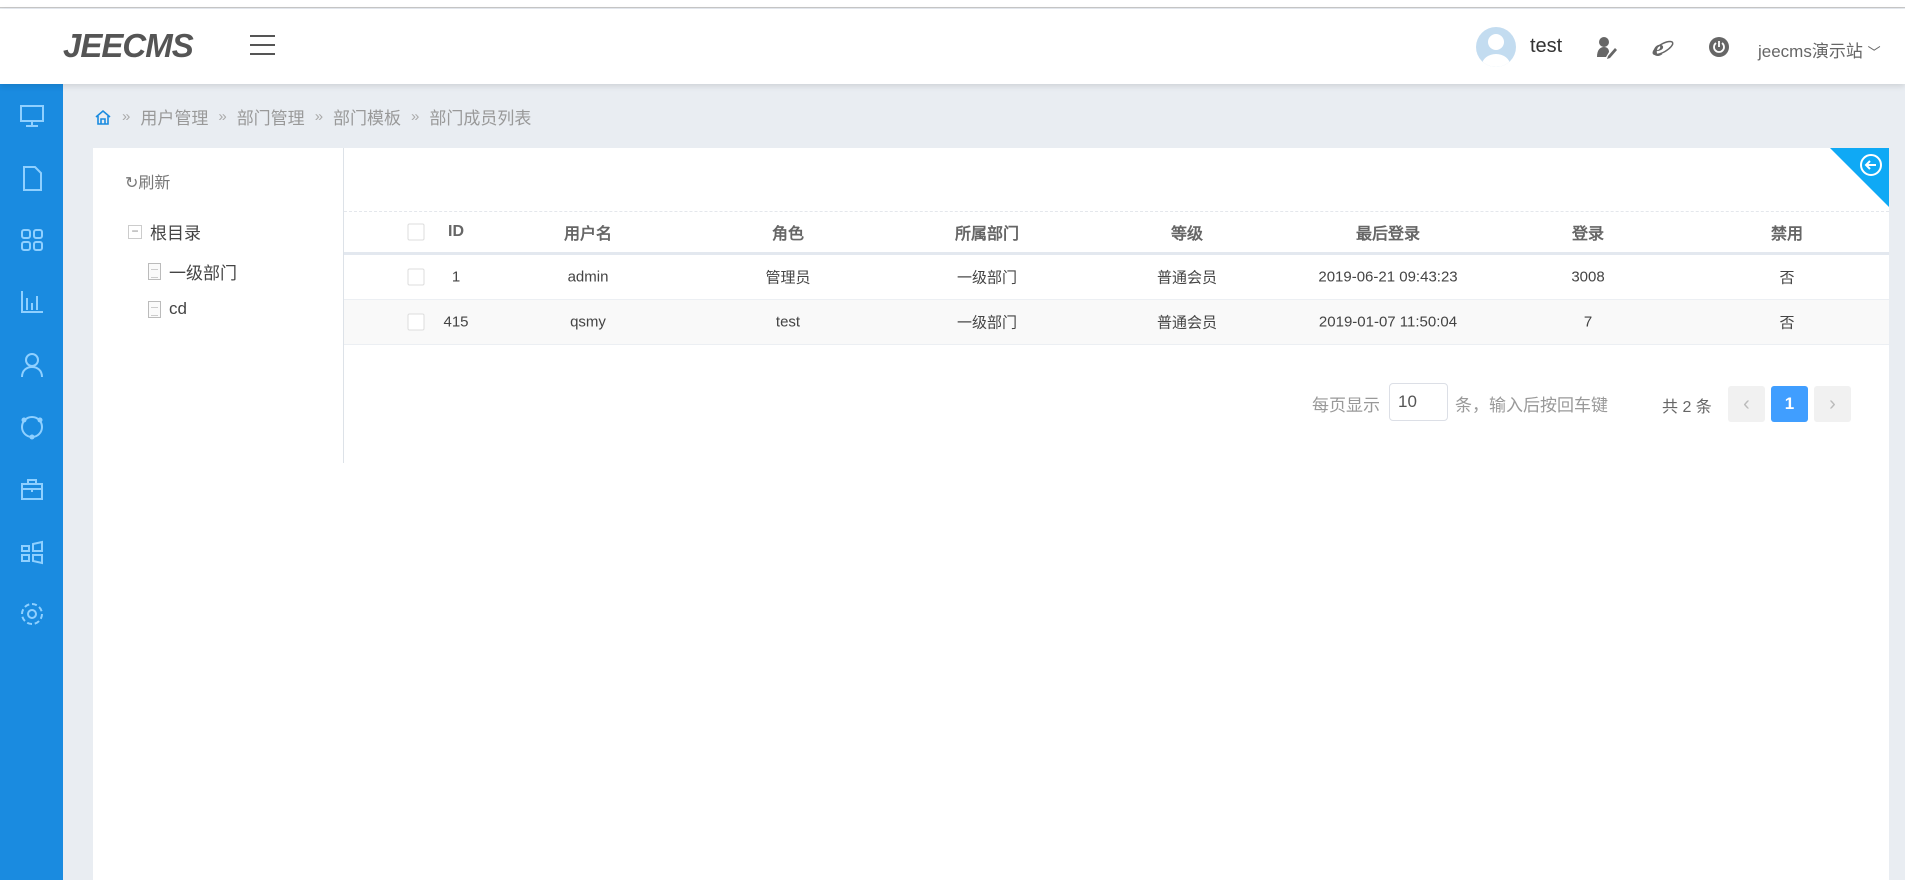  I want to click on user-name: test, so click(1546, 46).